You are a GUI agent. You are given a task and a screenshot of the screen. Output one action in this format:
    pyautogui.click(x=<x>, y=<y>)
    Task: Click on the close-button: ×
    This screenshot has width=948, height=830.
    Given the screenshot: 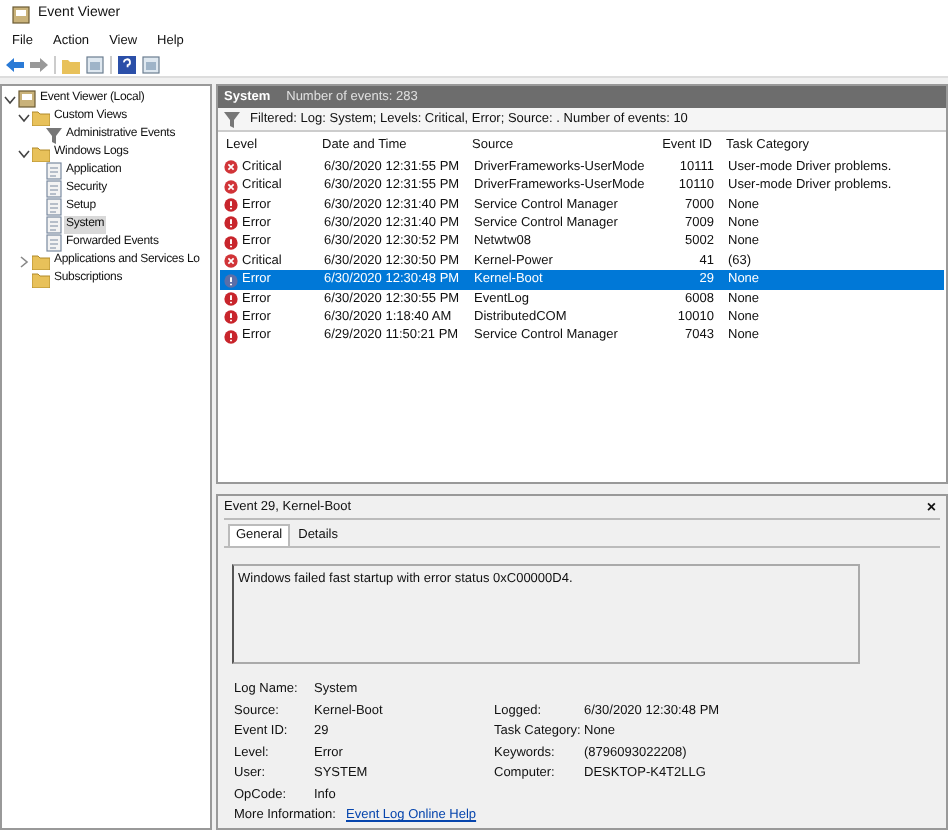 What is the action you would take?
    pyautogui.click(x=931, y=507)
    